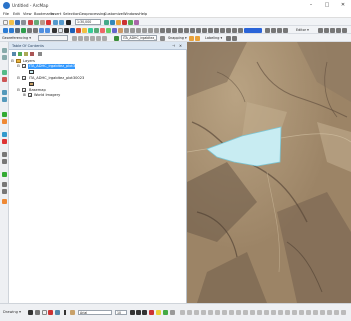 This screenshot has height=321, width=351. I want to click on clip-icon, so click(204, 30).